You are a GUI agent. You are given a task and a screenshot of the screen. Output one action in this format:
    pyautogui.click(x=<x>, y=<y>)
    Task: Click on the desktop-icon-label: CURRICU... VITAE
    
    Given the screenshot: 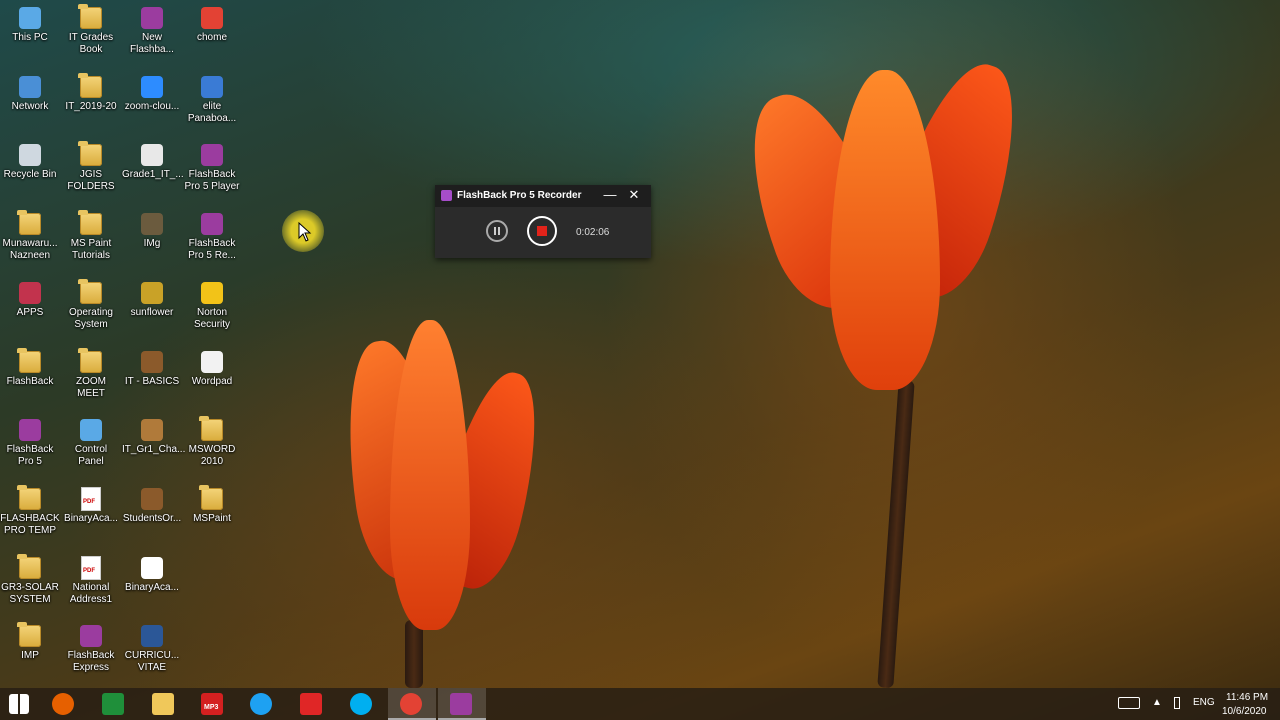 What is the action you would take?
    pyautogui.click(x=152, y=662)
    